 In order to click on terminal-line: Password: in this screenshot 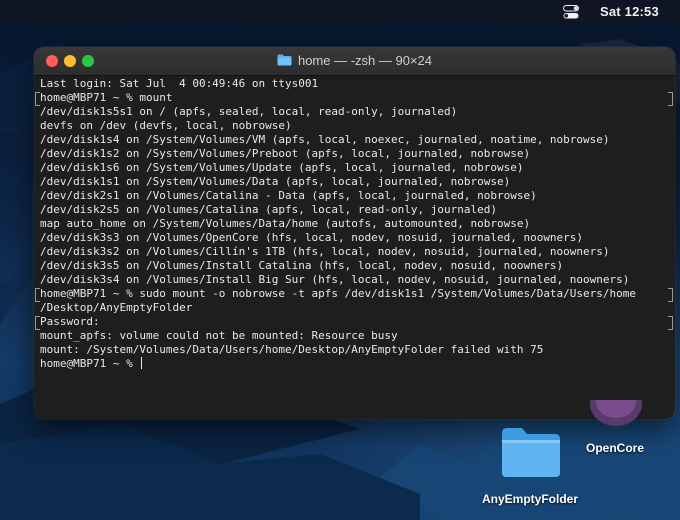, I will do `click(70, 321)`.